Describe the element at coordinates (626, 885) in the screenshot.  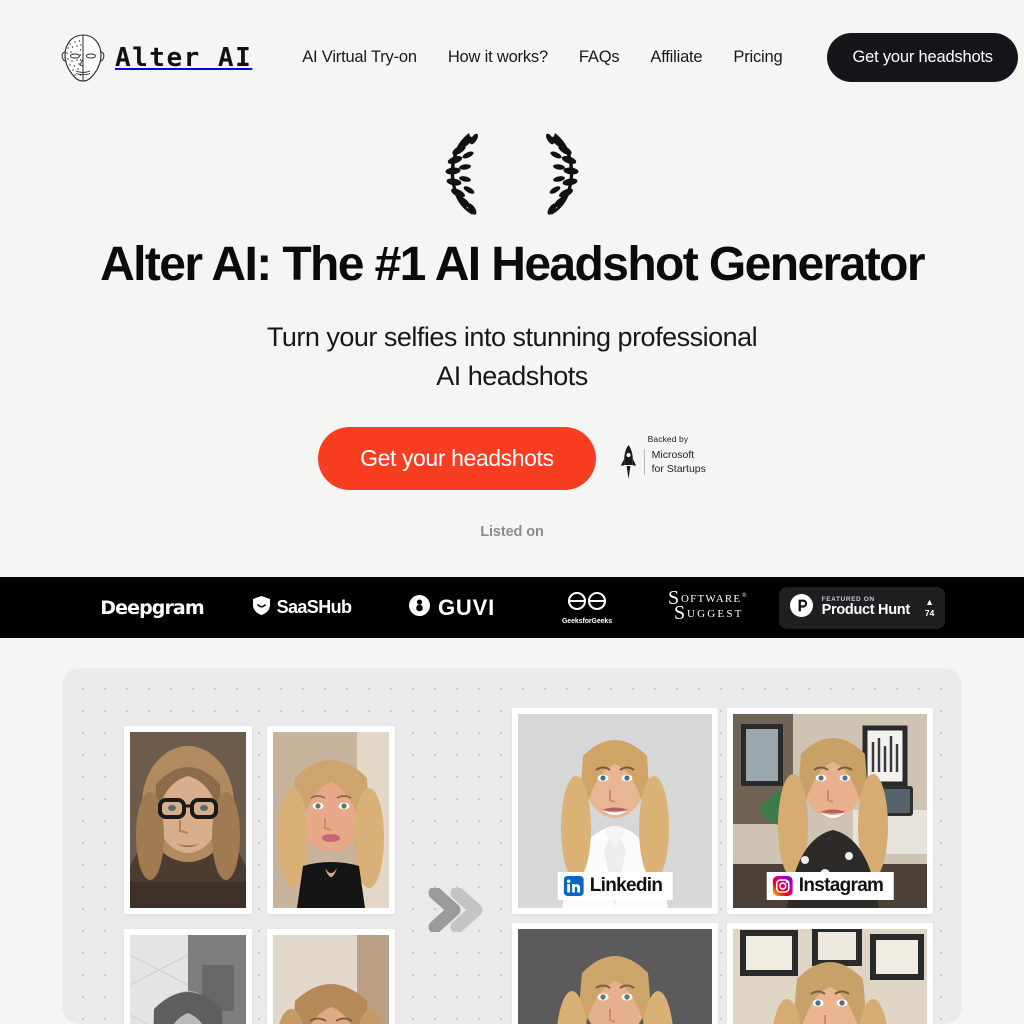
I see `linkedin-label: Linkedin` at that location.